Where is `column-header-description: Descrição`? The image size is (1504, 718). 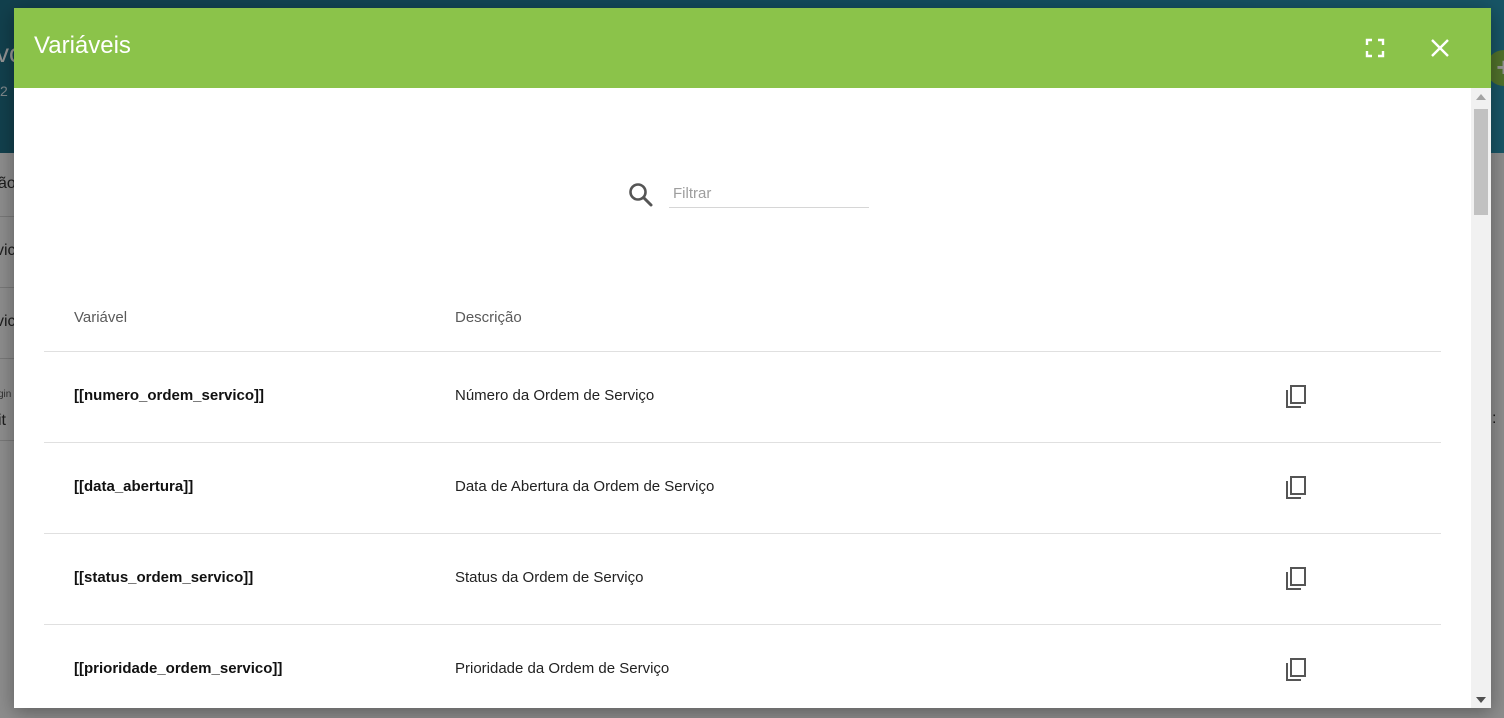 column-header-description: Descrição is located at coordinates (488, 317).